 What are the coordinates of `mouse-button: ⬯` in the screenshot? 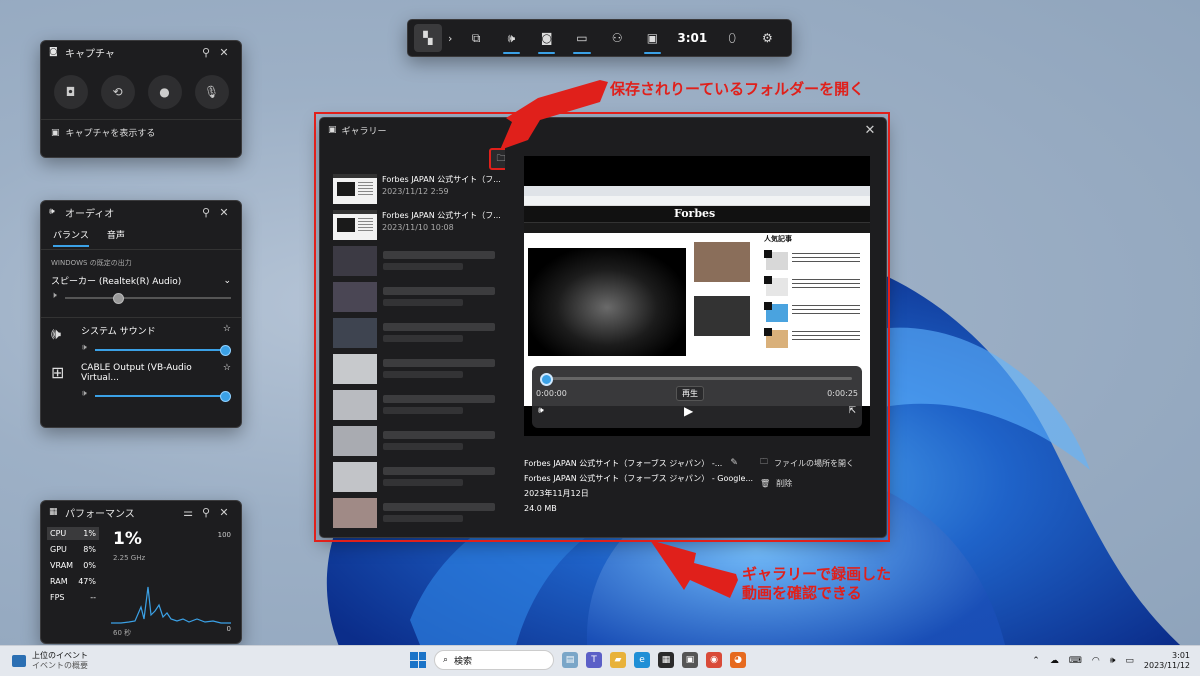 It's located at (732, 38).